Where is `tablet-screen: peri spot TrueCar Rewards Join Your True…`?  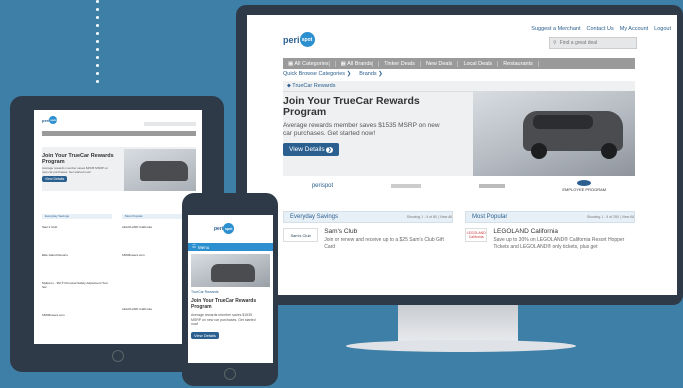
tablet-screen: peri spot TrueCar Rewards Join Your True… is located at coordinates (118, 227).